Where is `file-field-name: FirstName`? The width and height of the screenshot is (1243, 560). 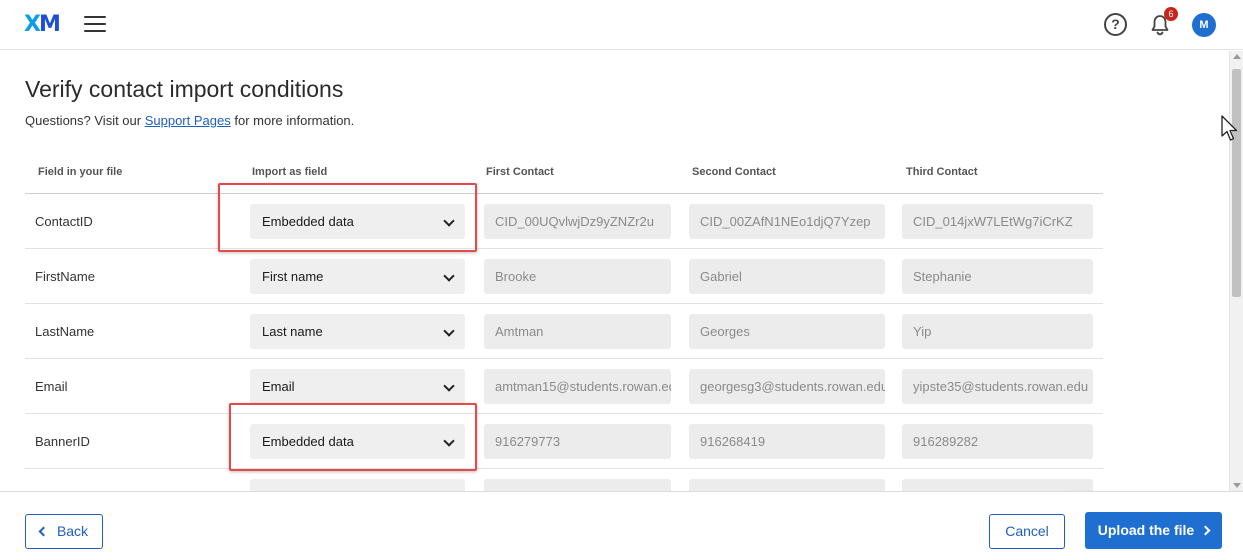
file-field-name: FirstName is located at coordinates (65, 276).